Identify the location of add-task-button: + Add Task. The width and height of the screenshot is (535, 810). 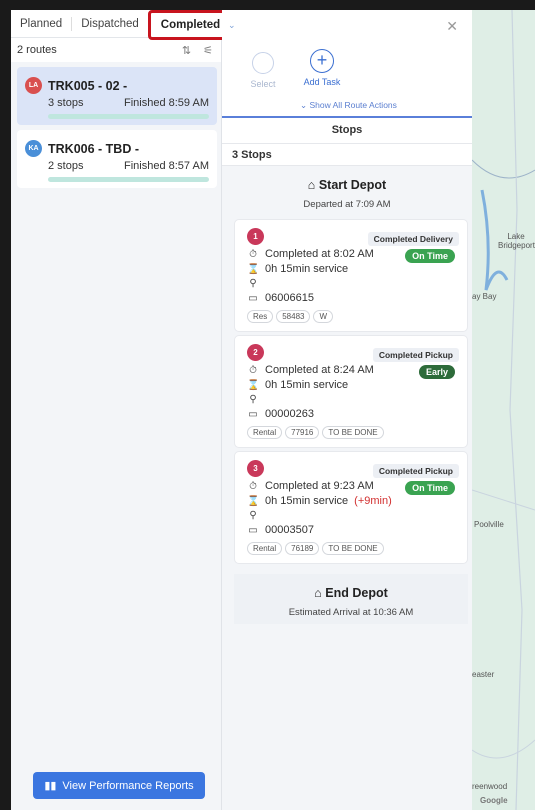
(322, 68).